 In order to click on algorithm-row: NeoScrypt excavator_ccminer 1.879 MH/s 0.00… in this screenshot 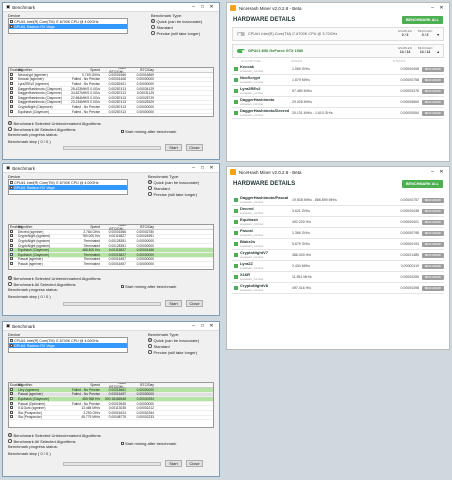, I will do `click(338, 80)`.